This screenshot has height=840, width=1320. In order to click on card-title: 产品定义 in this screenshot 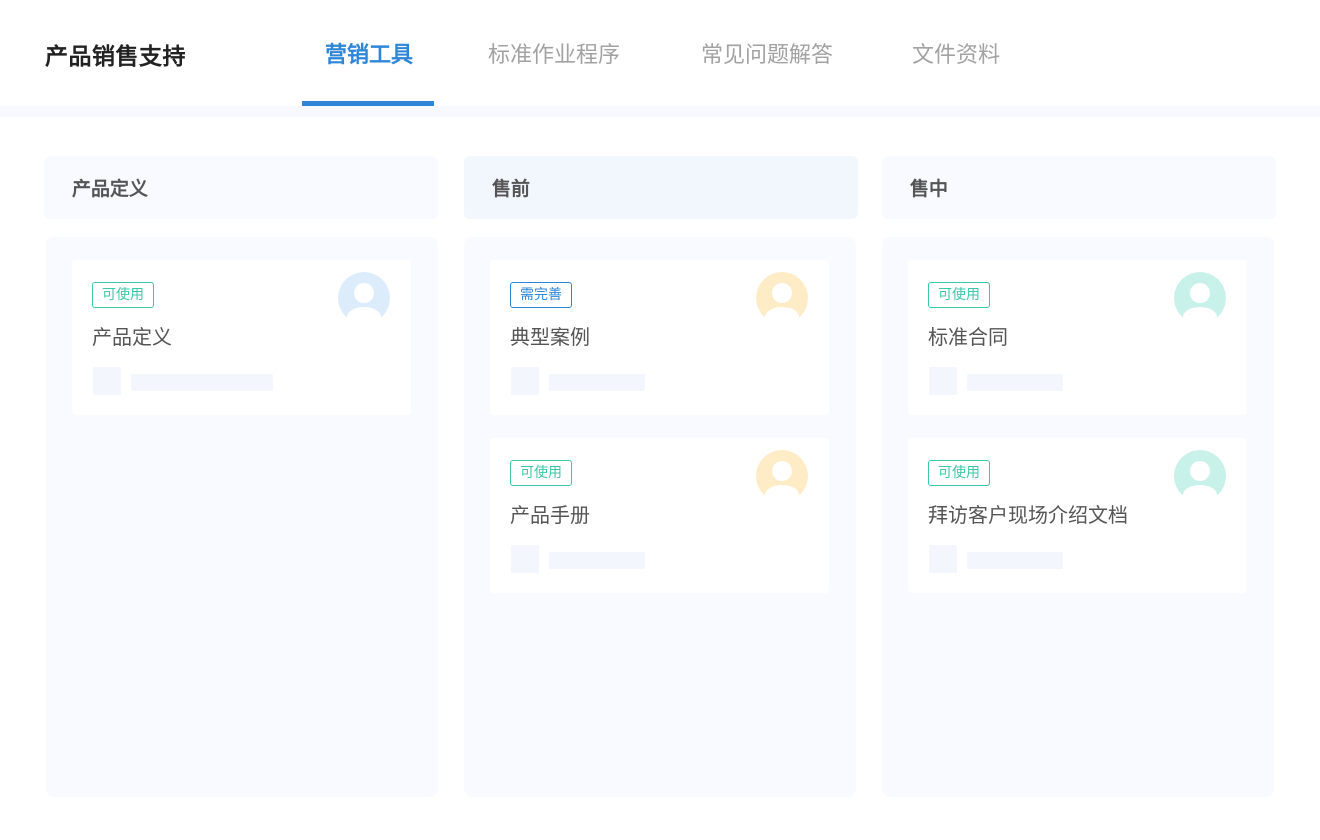, I will do `click(132, 337)`.